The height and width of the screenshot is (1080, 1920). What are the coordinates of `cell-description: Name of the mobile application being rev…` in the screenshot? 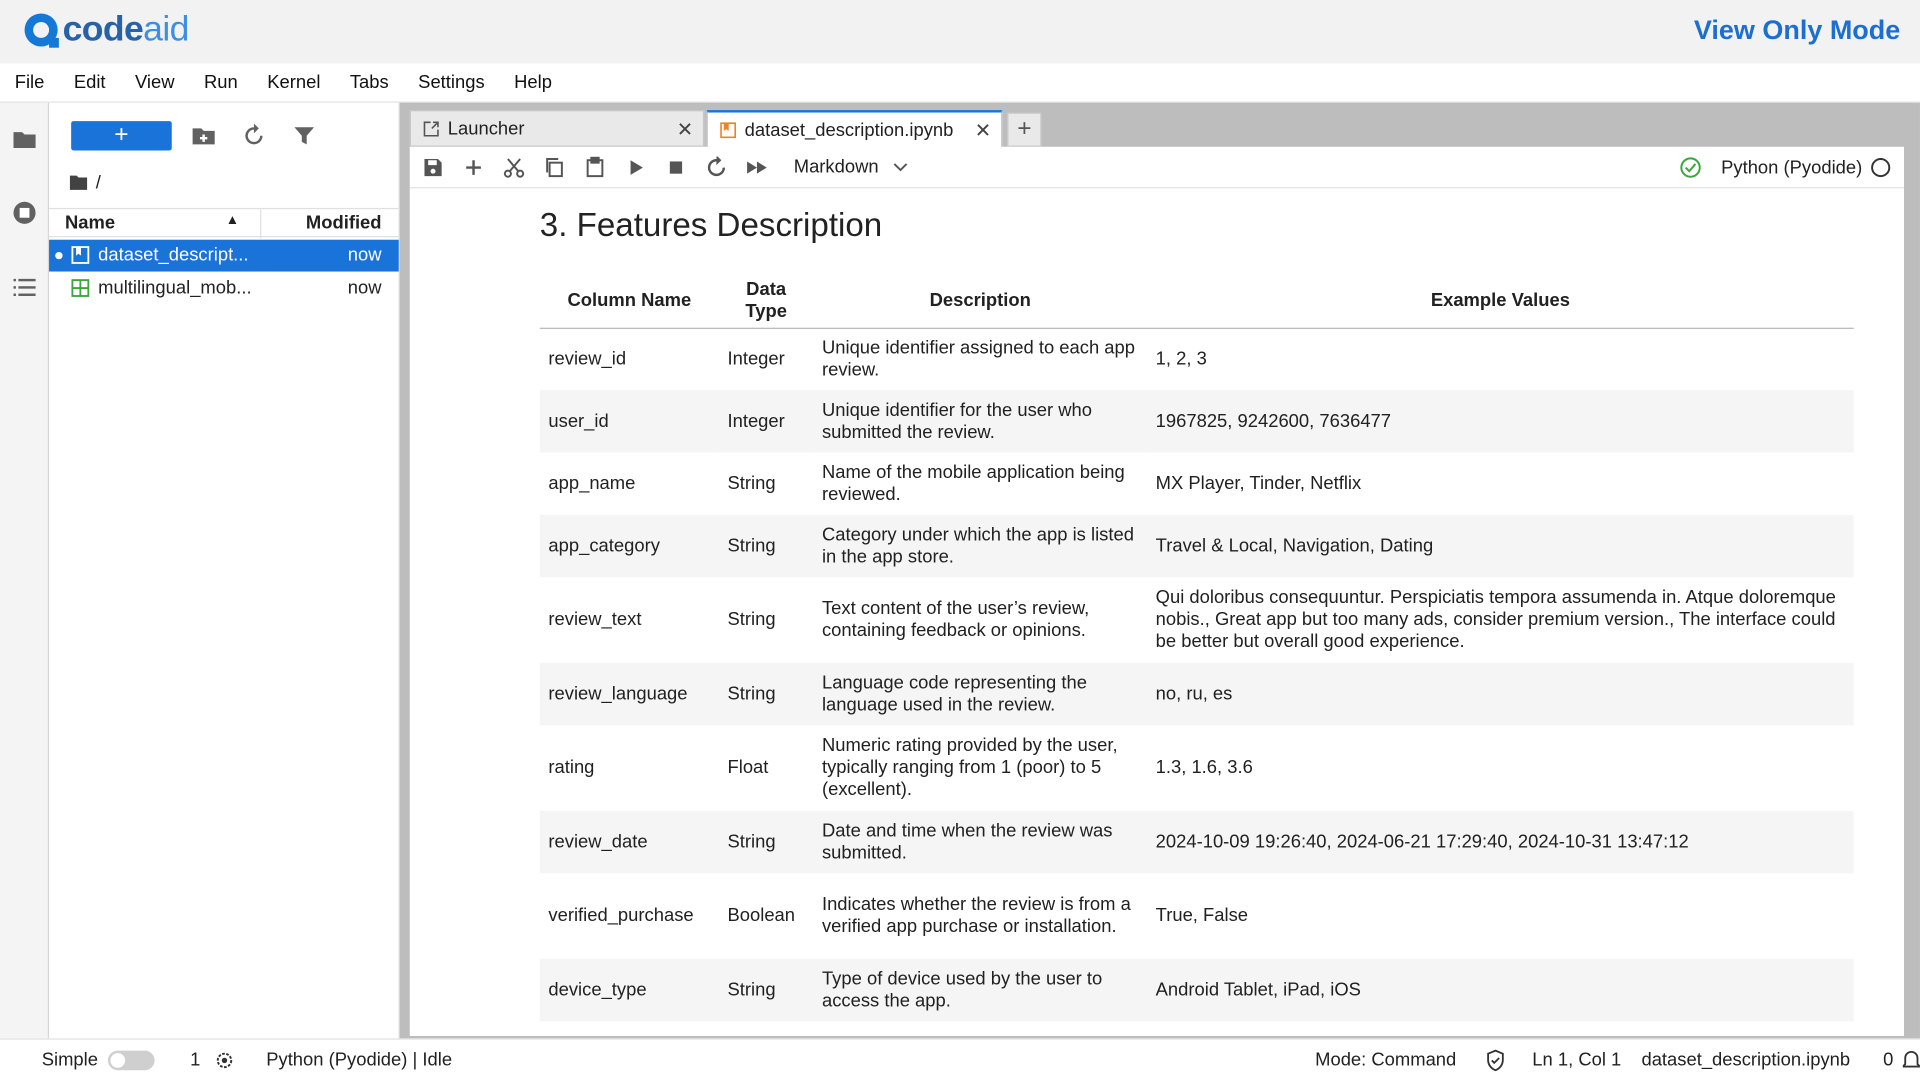 It's located at (973, 483).